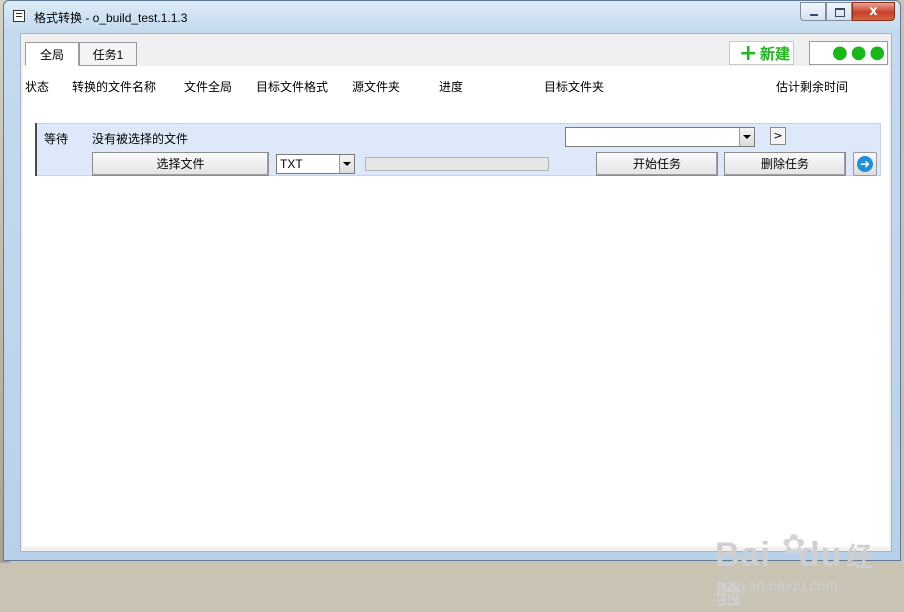  What do you see at coordinates (114, 87) in the screenshot?
I see `col-filename: 转换的文件名称` at bounding box center [114, 87].